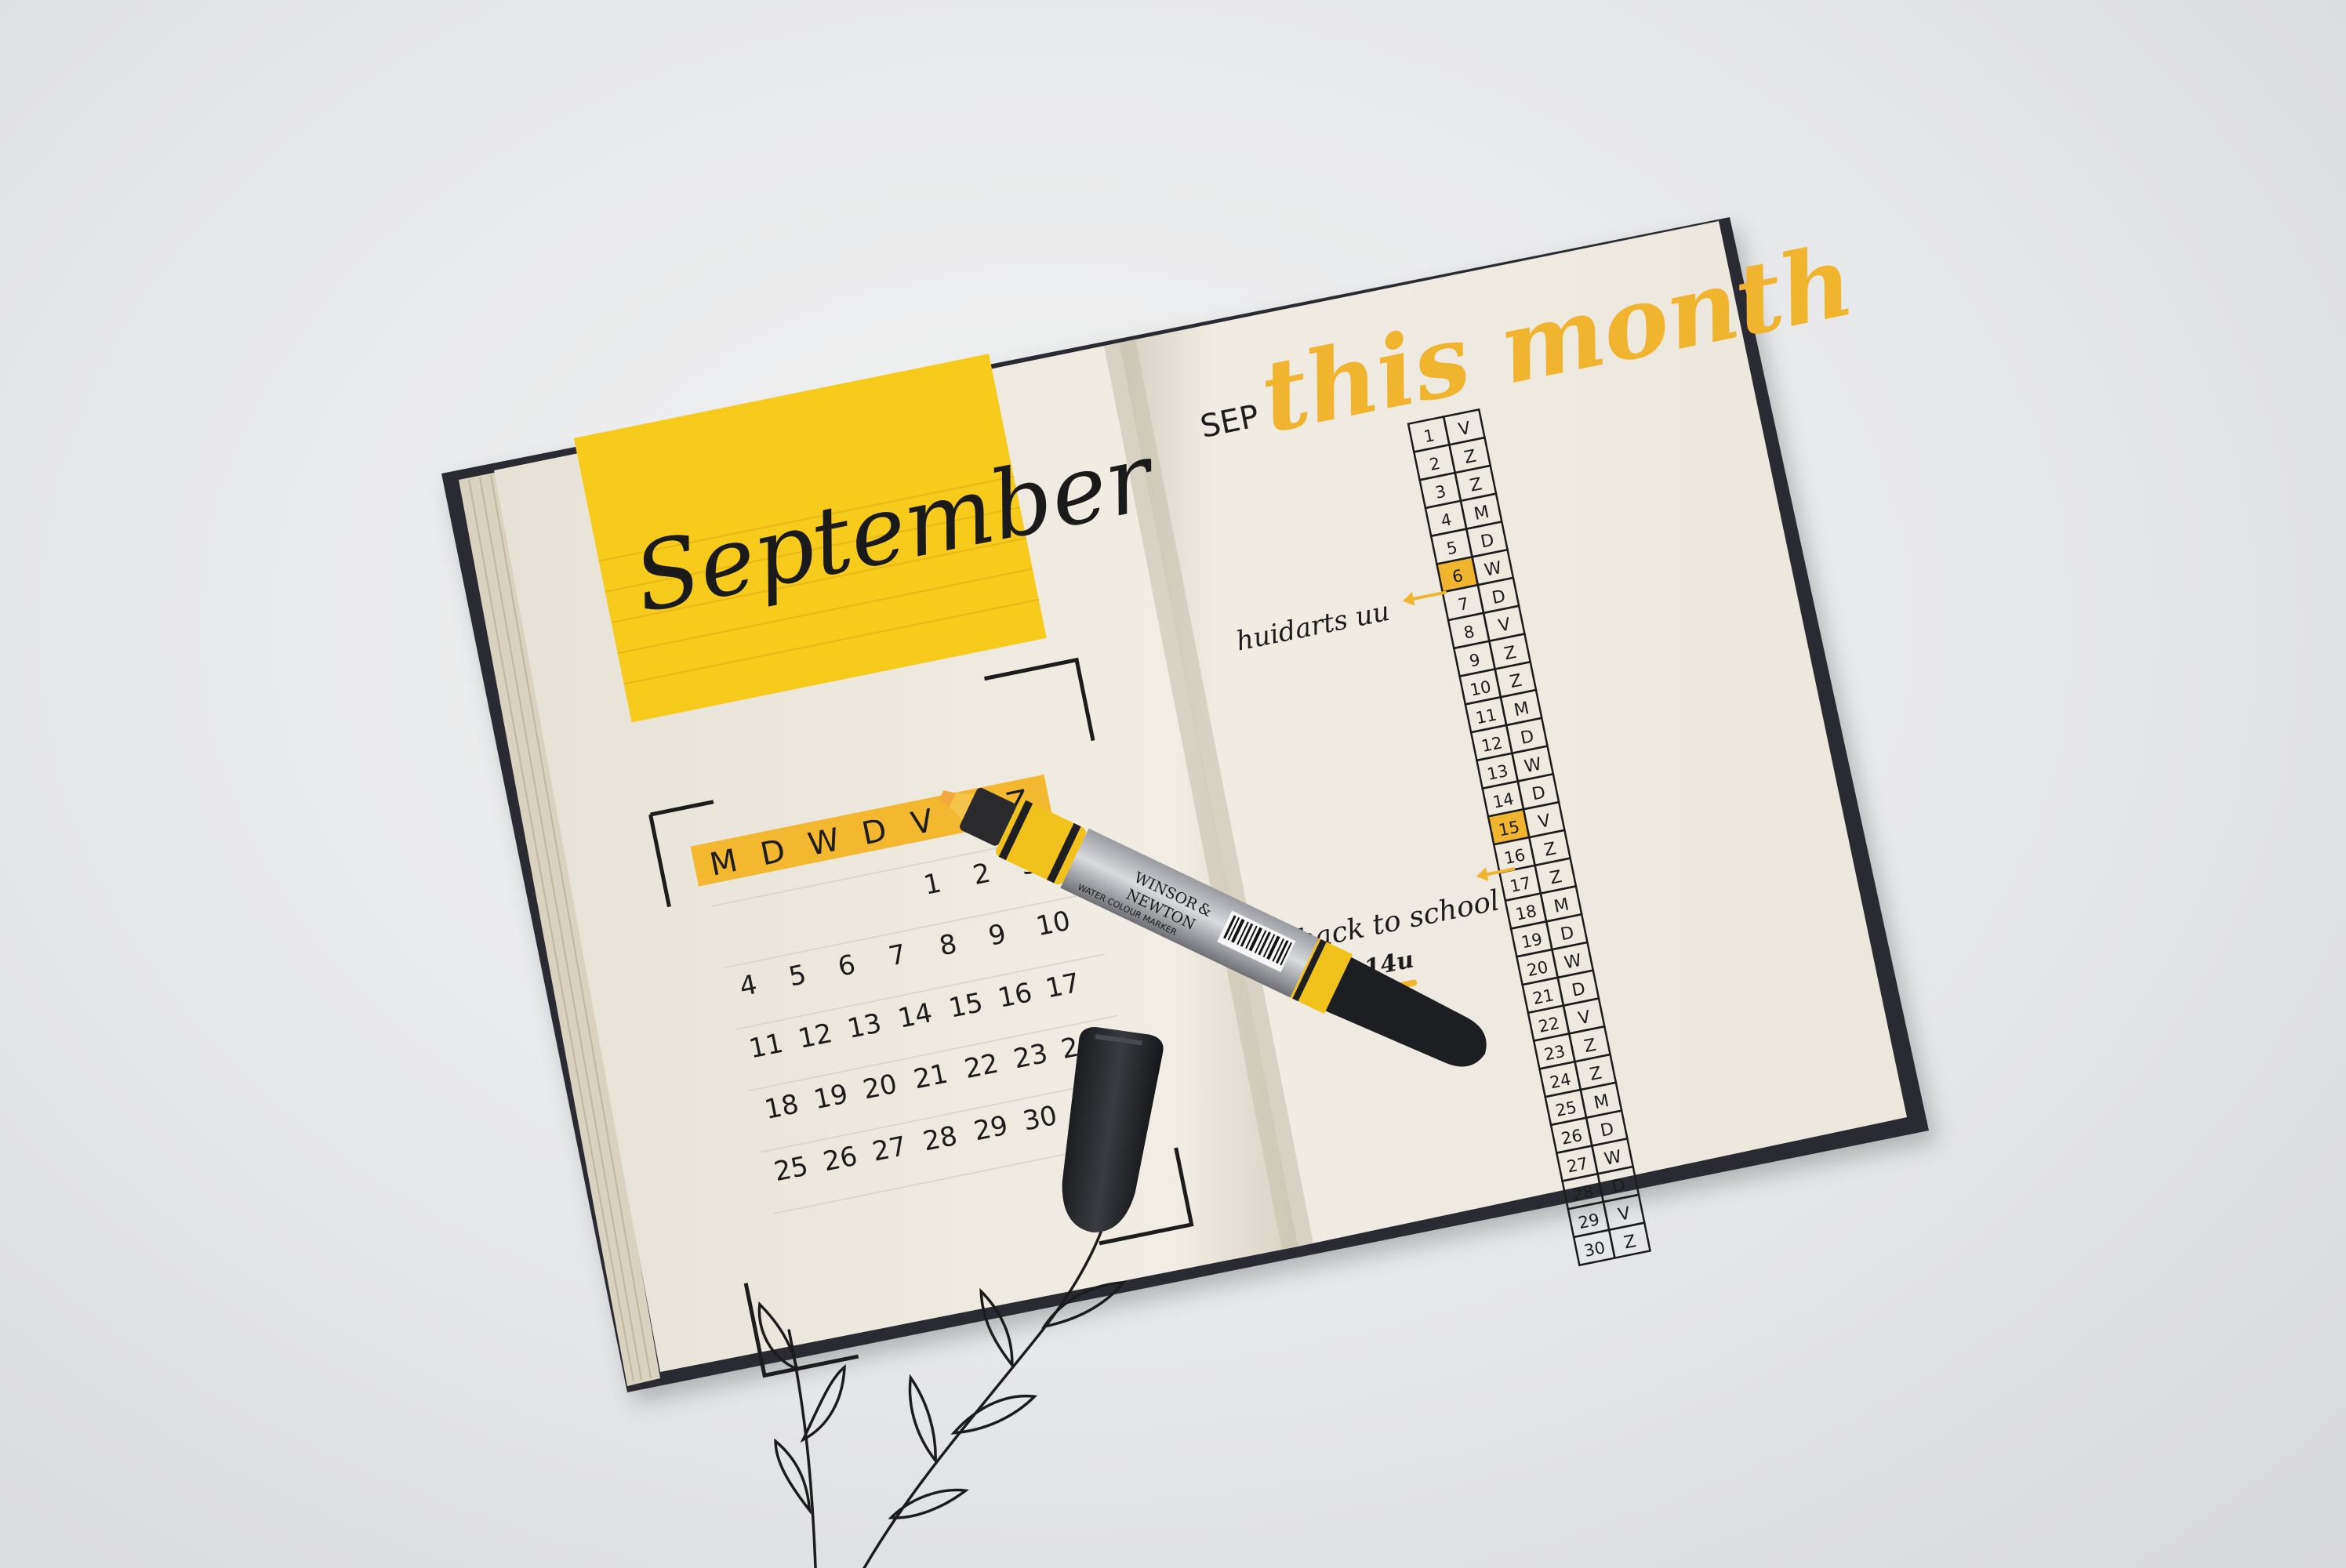 Image resolution: width=2346 pixels, height=1568 pixels. Describe the element at coordinates (781, 1107) in the screenshot. I see `calendar-day: 18` at that location.